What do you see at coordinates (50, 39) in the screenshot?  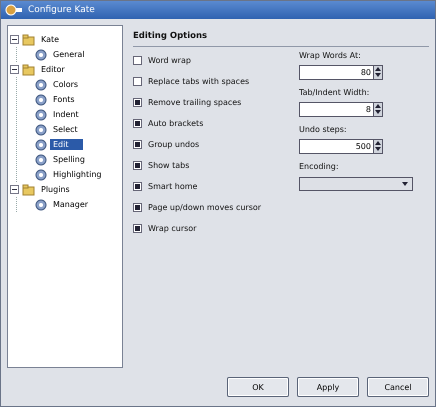 I see `tree-item: Kate` at bounding box center [50, 39].